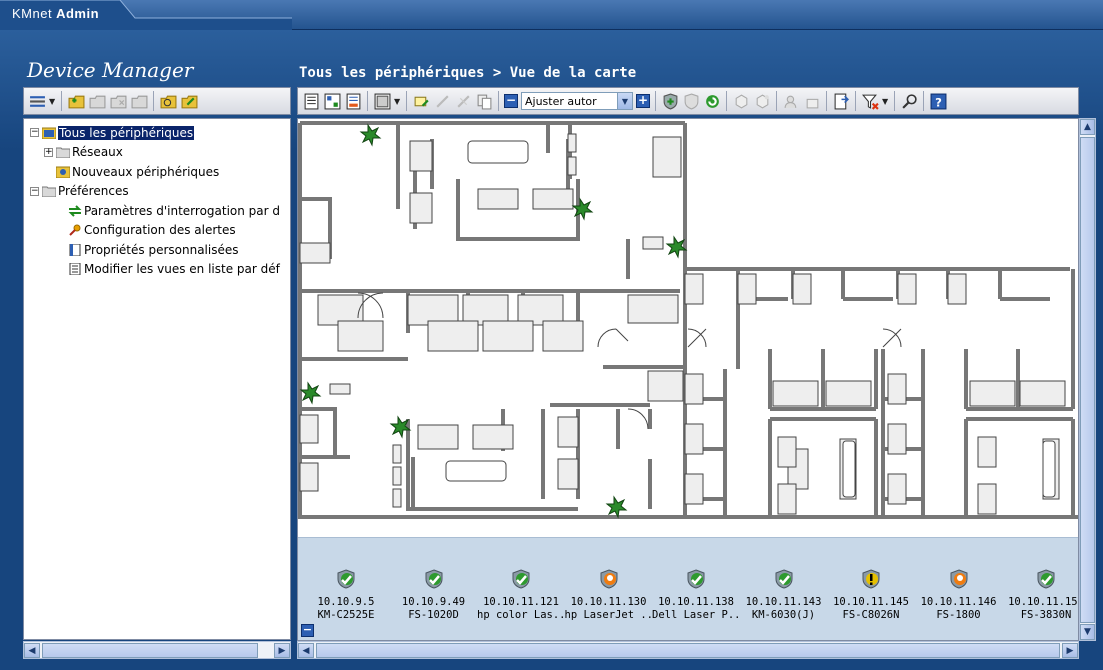 This screenshot has width=1103, height=670. I want to click on device-item: 10.10.11.150 FS-3830N, so click(1040, 595).